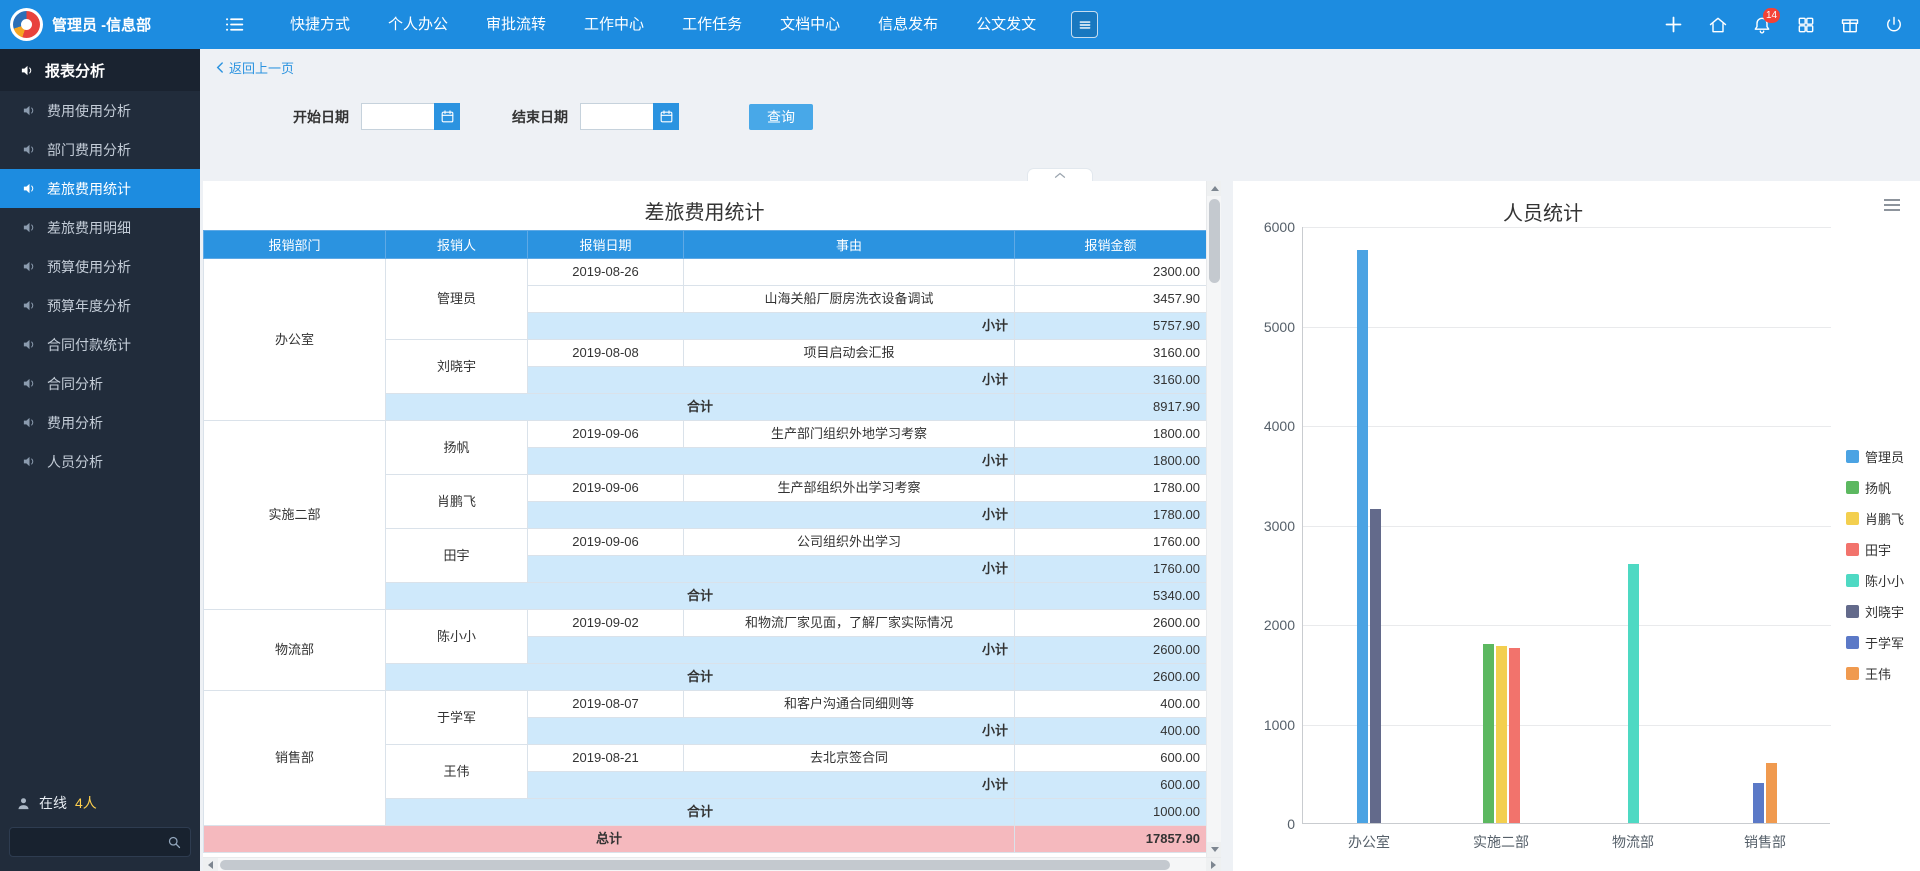  I want to click on sidebar-item: 合同分析, so click(100, 383).